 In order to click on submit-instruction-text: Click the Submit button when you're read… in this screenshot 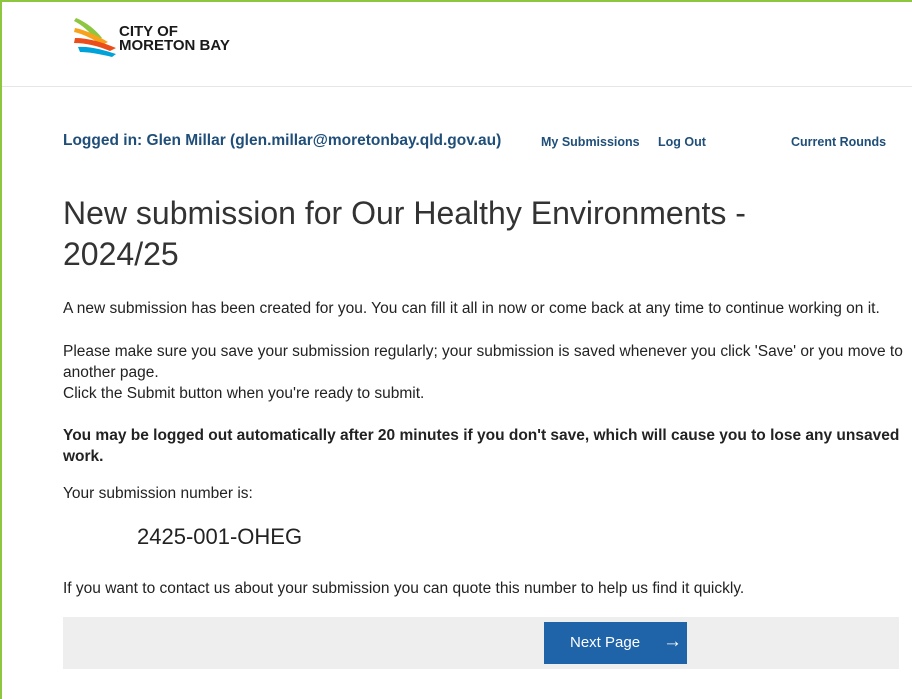, I will do `click(244, 393)`.